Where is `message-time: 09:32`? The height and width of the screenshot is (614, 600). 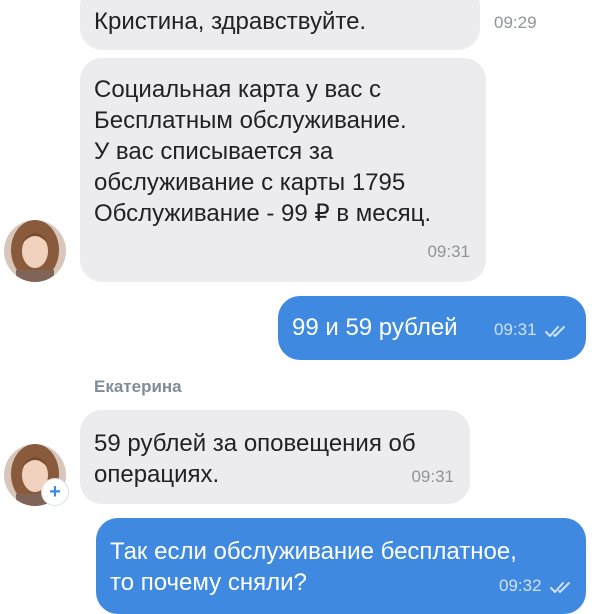 message-time: 09:32 is located at coordinates (520, 585).